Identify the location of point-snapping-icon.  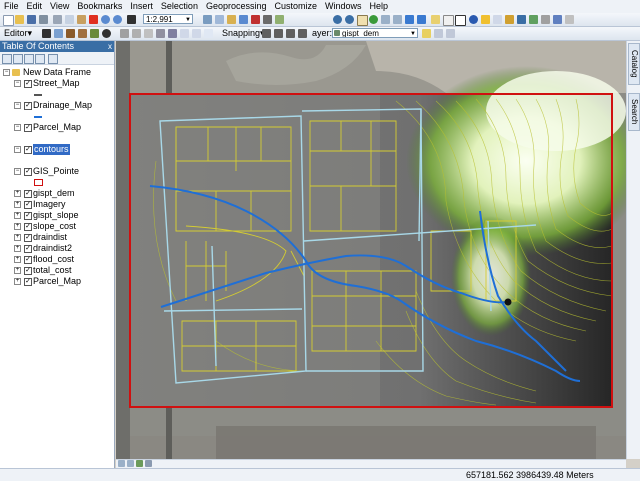
(266, 33).